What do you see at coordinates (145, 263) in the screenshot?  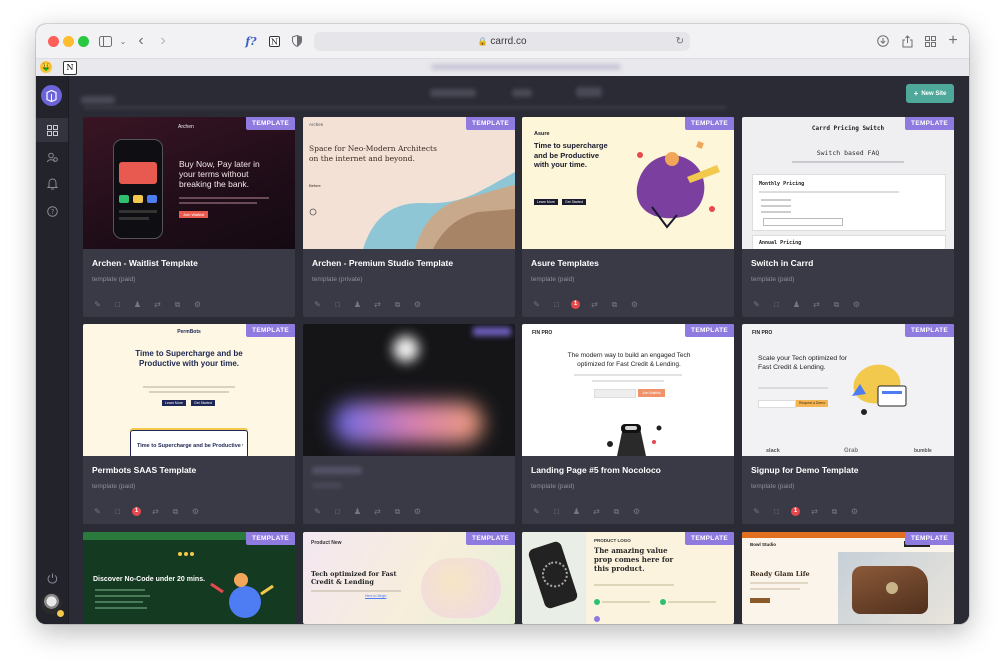 I see `card-title: Archen - Waitlist Template` at bounding box center [145, 263].